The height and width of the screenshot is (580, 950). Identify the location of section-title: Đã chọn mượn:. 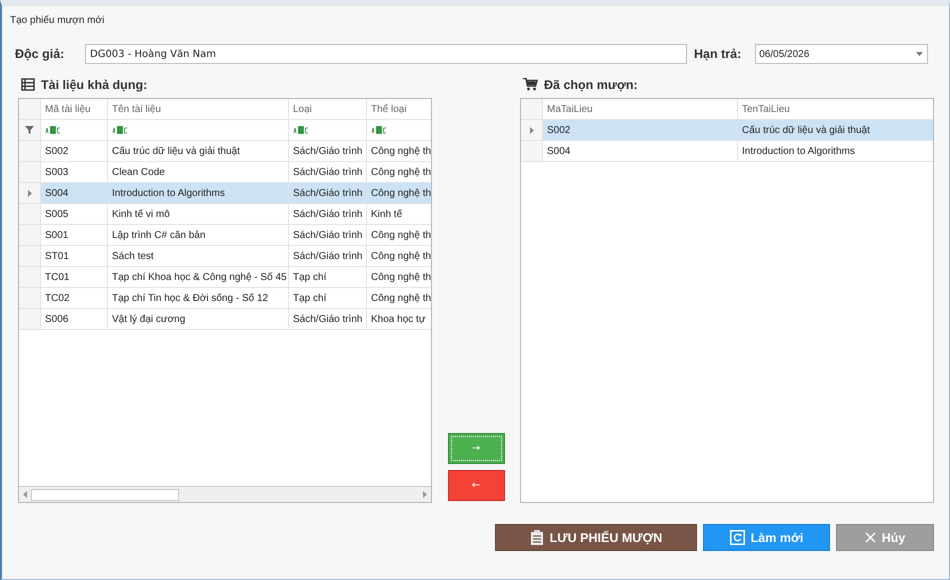
(591, 85).